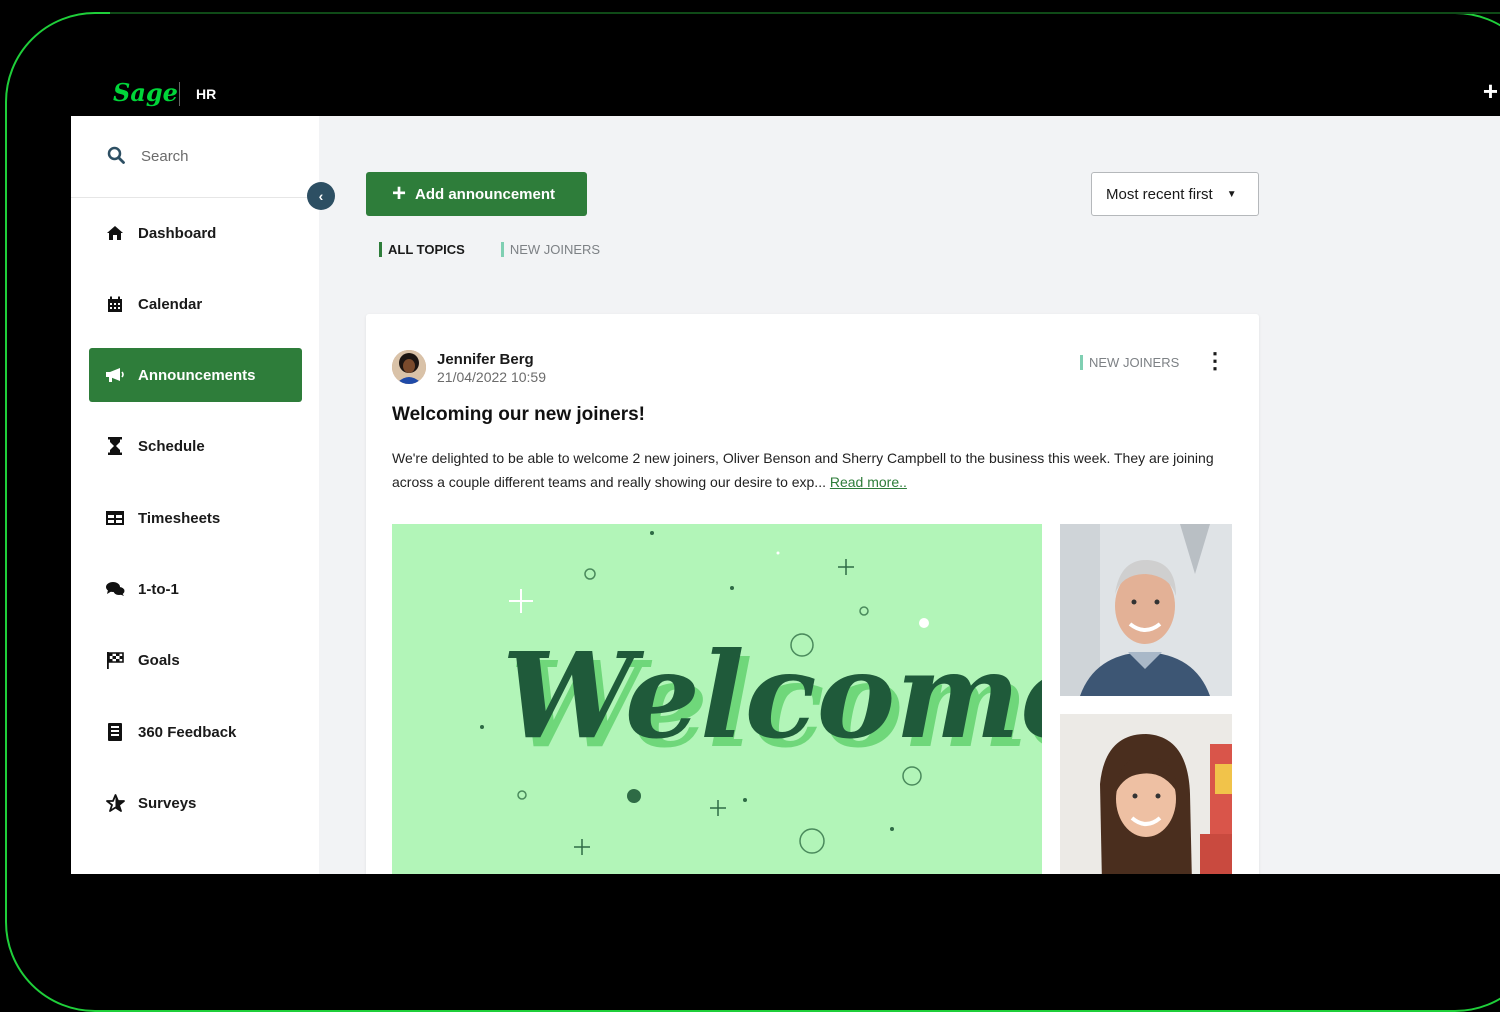 The height and width of the screenshot is (1012, 1500). Describe the element at coordinates (519, 414) in the screenshot. I see `post-title: Welcoming our new joiners!` at that location.